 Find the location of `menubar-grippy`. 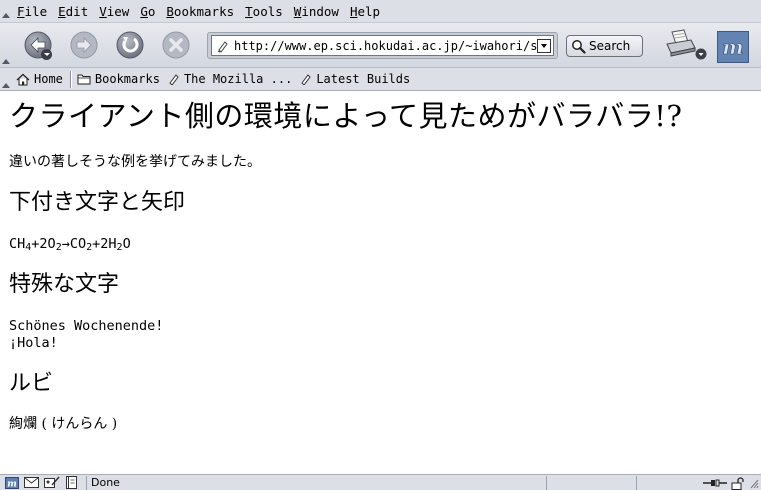

menubar-grippy is located at coordinates (6, 11).